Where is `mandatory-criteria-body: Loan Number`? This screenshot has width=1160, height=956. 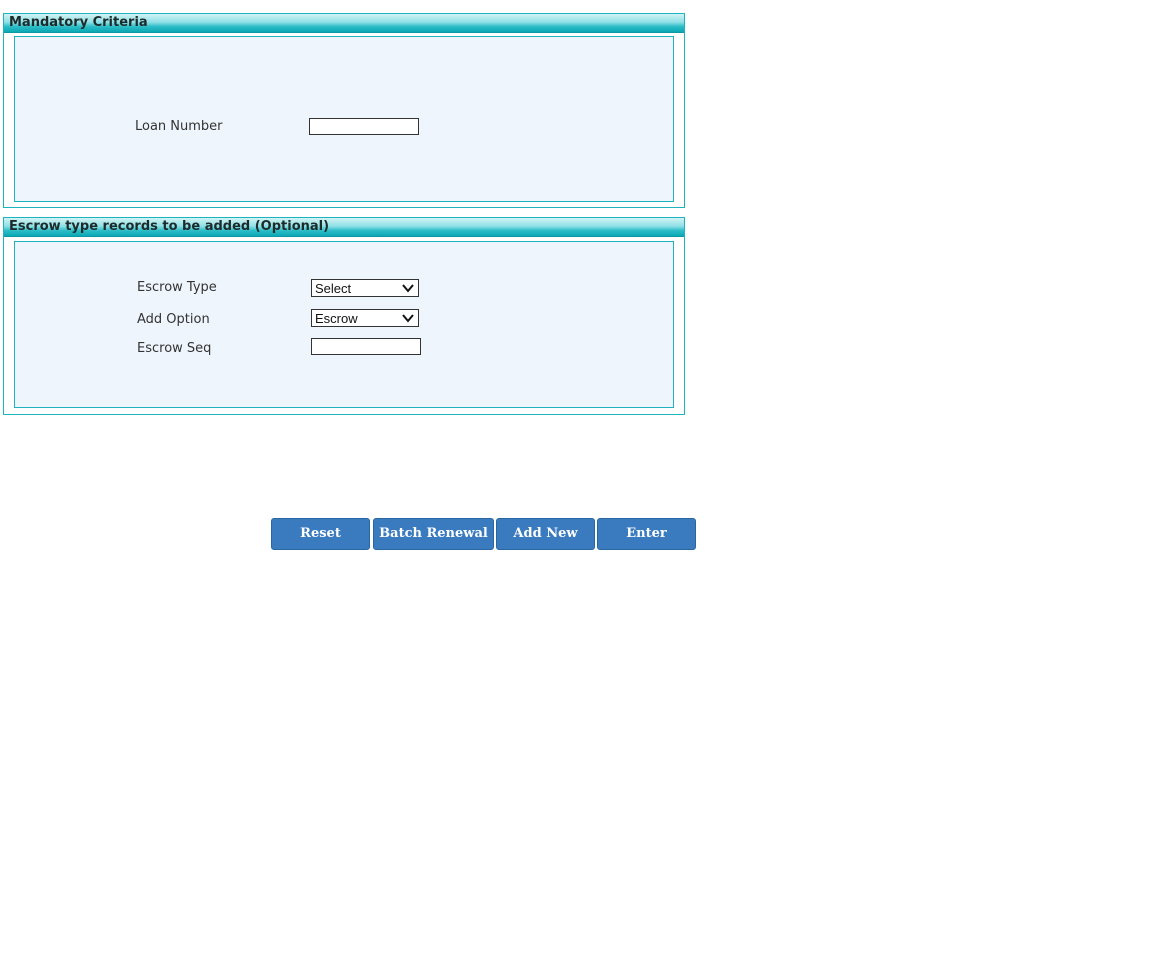 mandatory-criteria-body: Loan Number is located at coordinates (344, 119).